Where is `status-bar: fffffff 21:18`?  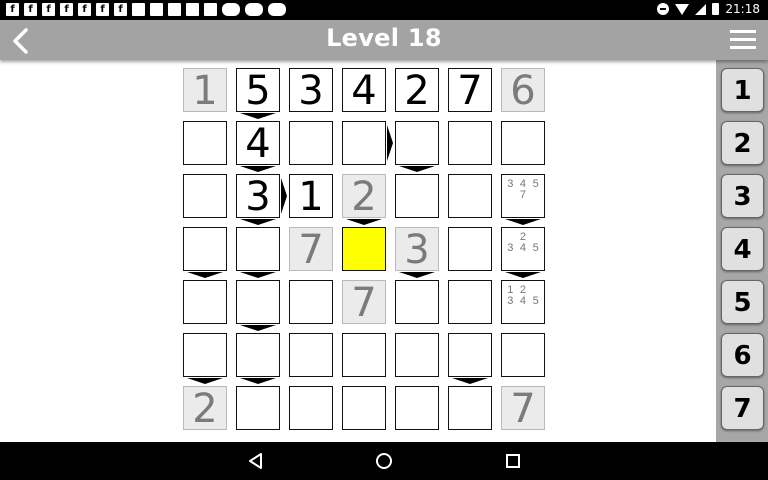
status-bar: fffffff 21:18 is located at coordinates (384, 10).